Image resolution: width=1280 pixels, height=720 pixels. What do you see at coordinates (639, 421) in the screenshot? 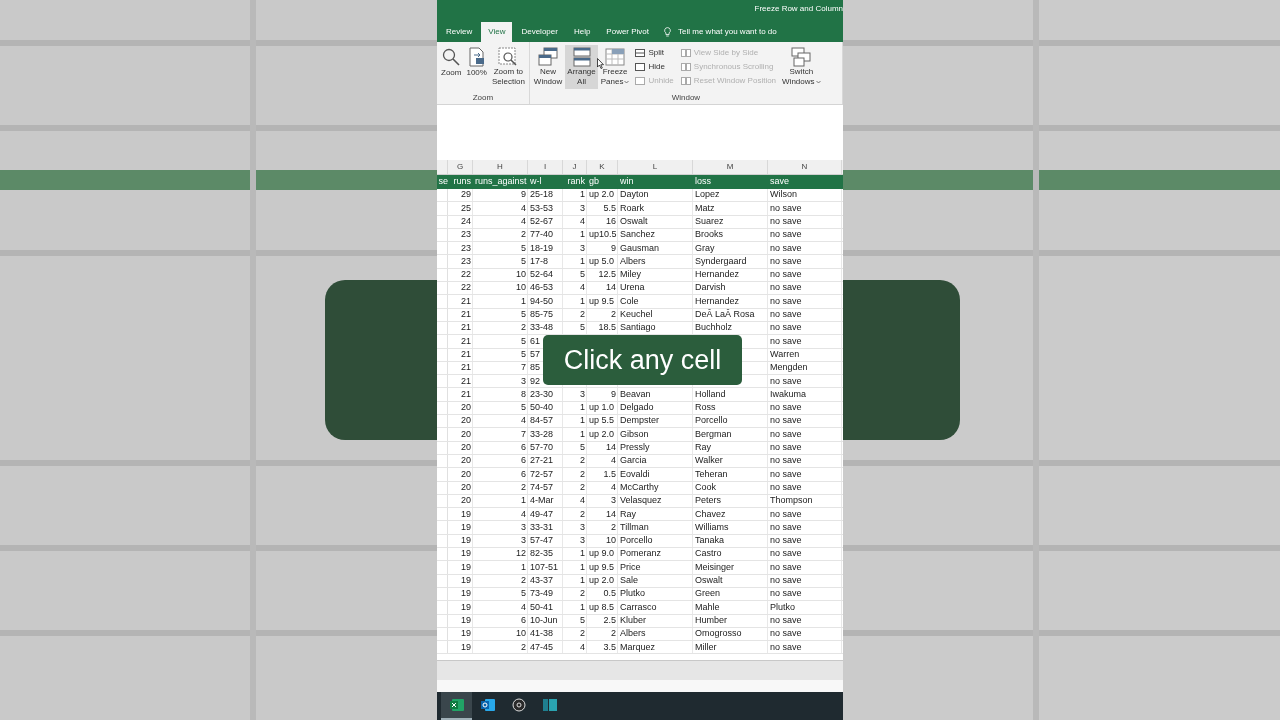
I see `table-cell: Dempster` at bounding box center [639, 421].